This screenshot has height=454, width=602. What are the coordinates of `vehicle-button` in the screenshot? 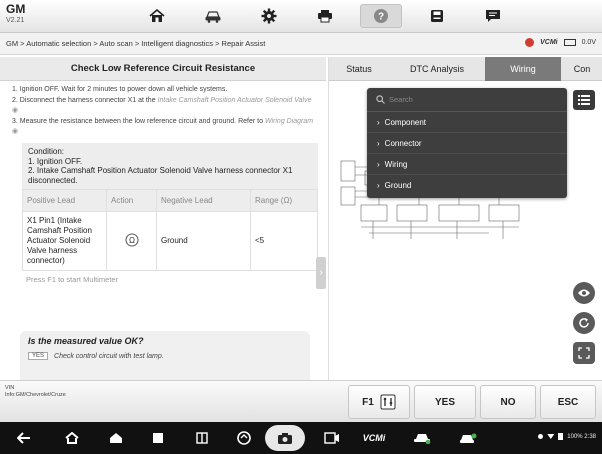 It's located at (213, 16).